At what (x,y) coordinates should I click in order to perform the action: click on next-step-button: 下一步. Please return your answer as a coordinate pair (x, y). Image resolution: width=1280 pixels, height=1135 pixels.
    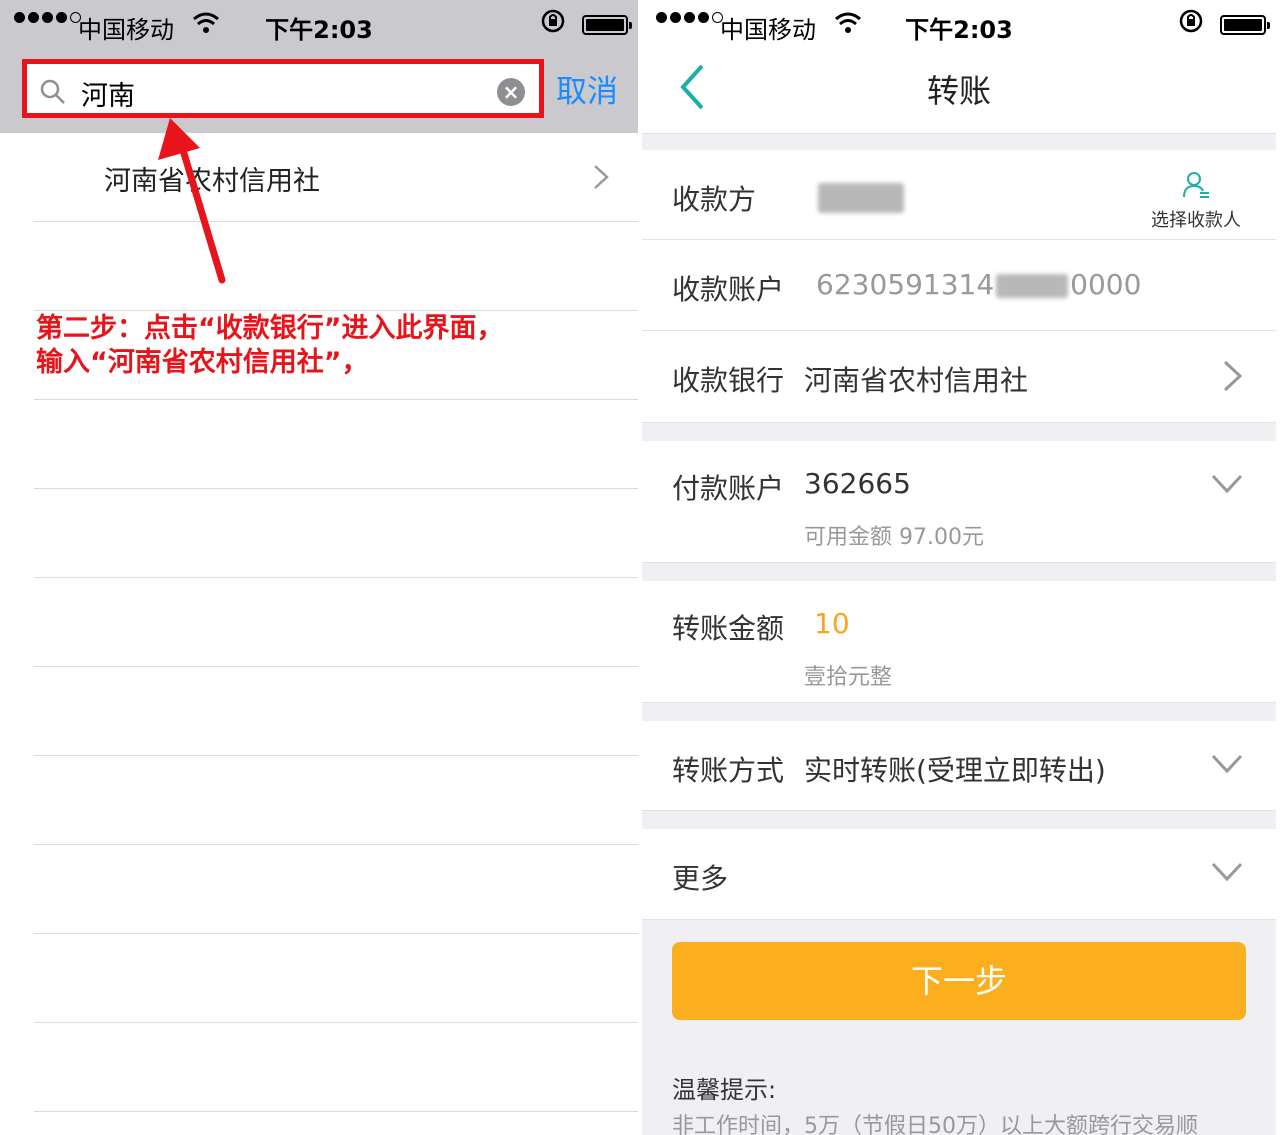
    Looking at the image, I should click on (959, 981).